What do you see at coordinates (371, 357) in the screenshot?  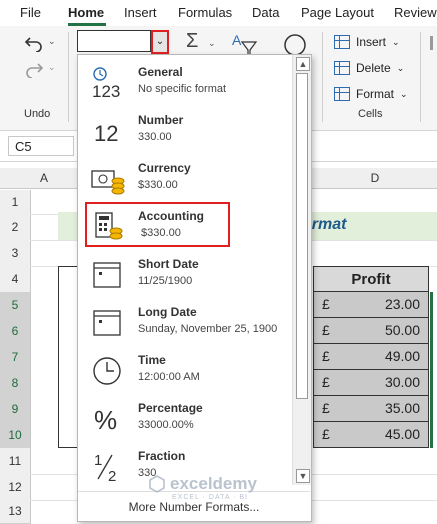 I see `profit-cell: £ 49.00` at bounding box center [371, 357].